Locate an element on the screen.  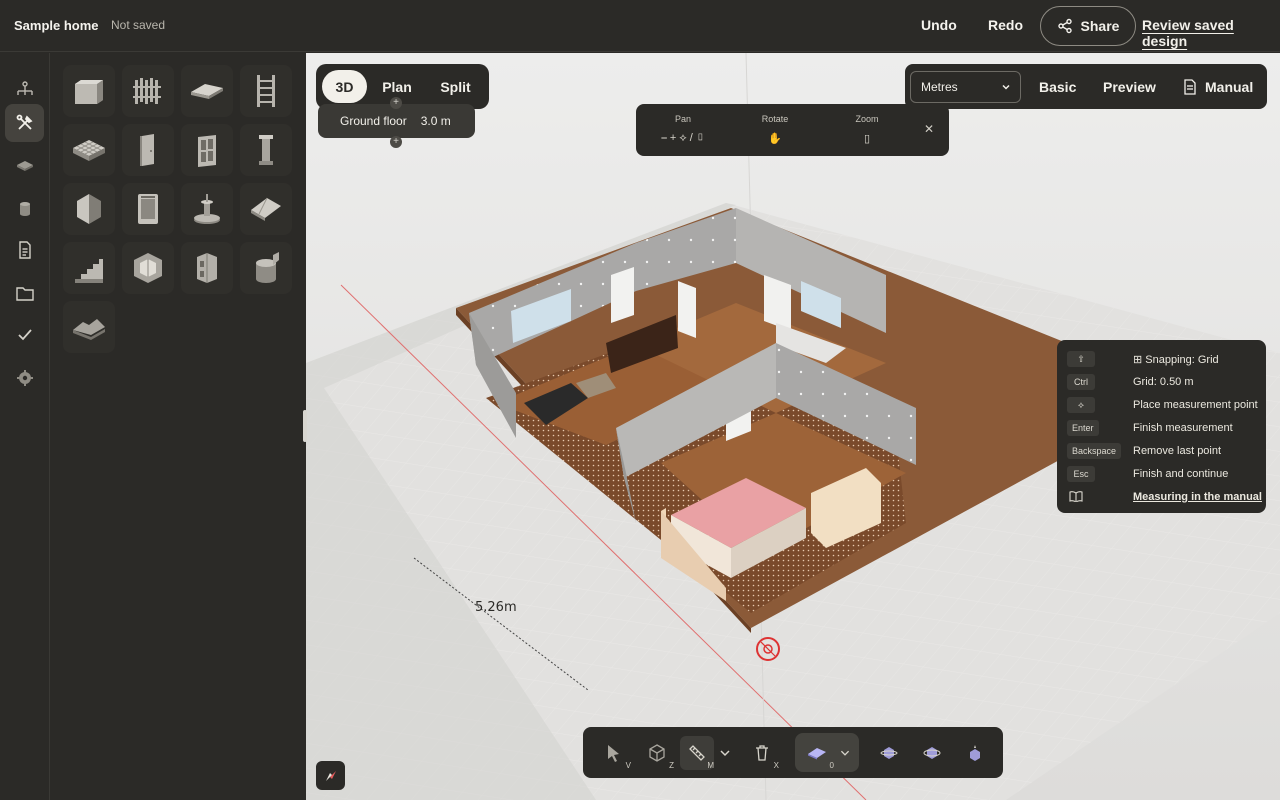
backspace-key: Backspace is located at coordinates (1094, 451).